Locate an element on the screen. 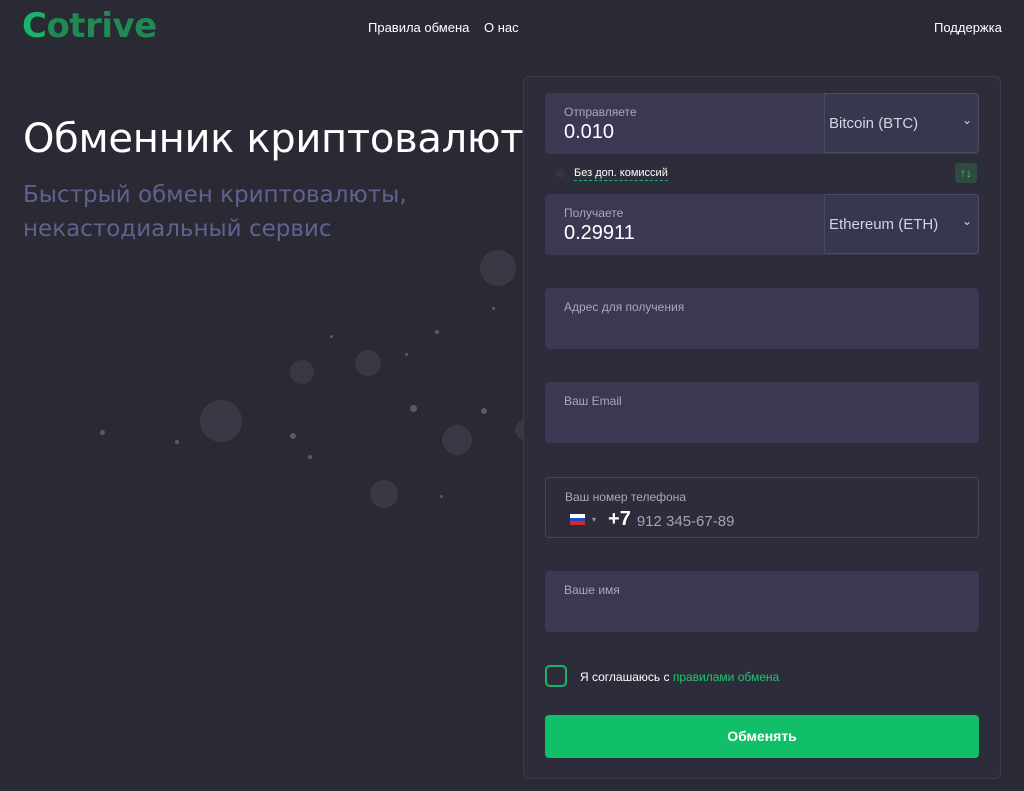 The height and width of the screenshot is (791, 1024). send-currency-value: Bitcoin (BTC) is located at coordinates (874, 123).